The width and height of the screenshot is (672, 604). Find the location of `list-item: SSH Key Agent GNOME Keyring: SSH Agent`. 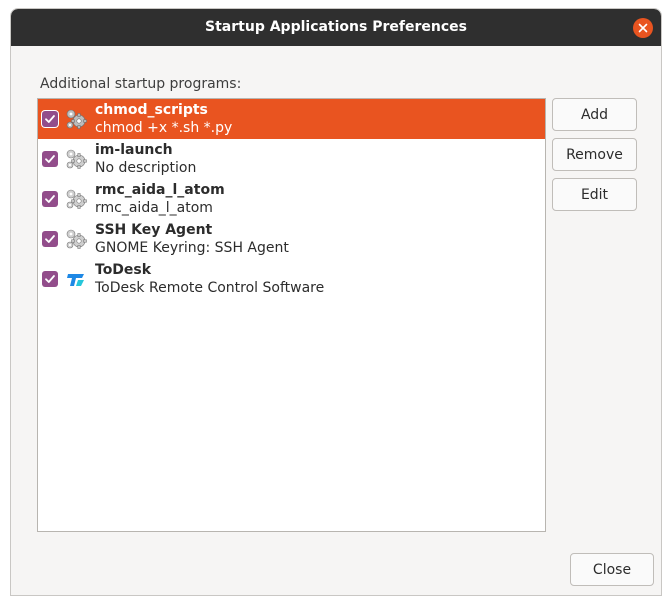

list-item: SSH Key Agent GNOME Keyring: SSH Agent is located at coordinates (291, 239).